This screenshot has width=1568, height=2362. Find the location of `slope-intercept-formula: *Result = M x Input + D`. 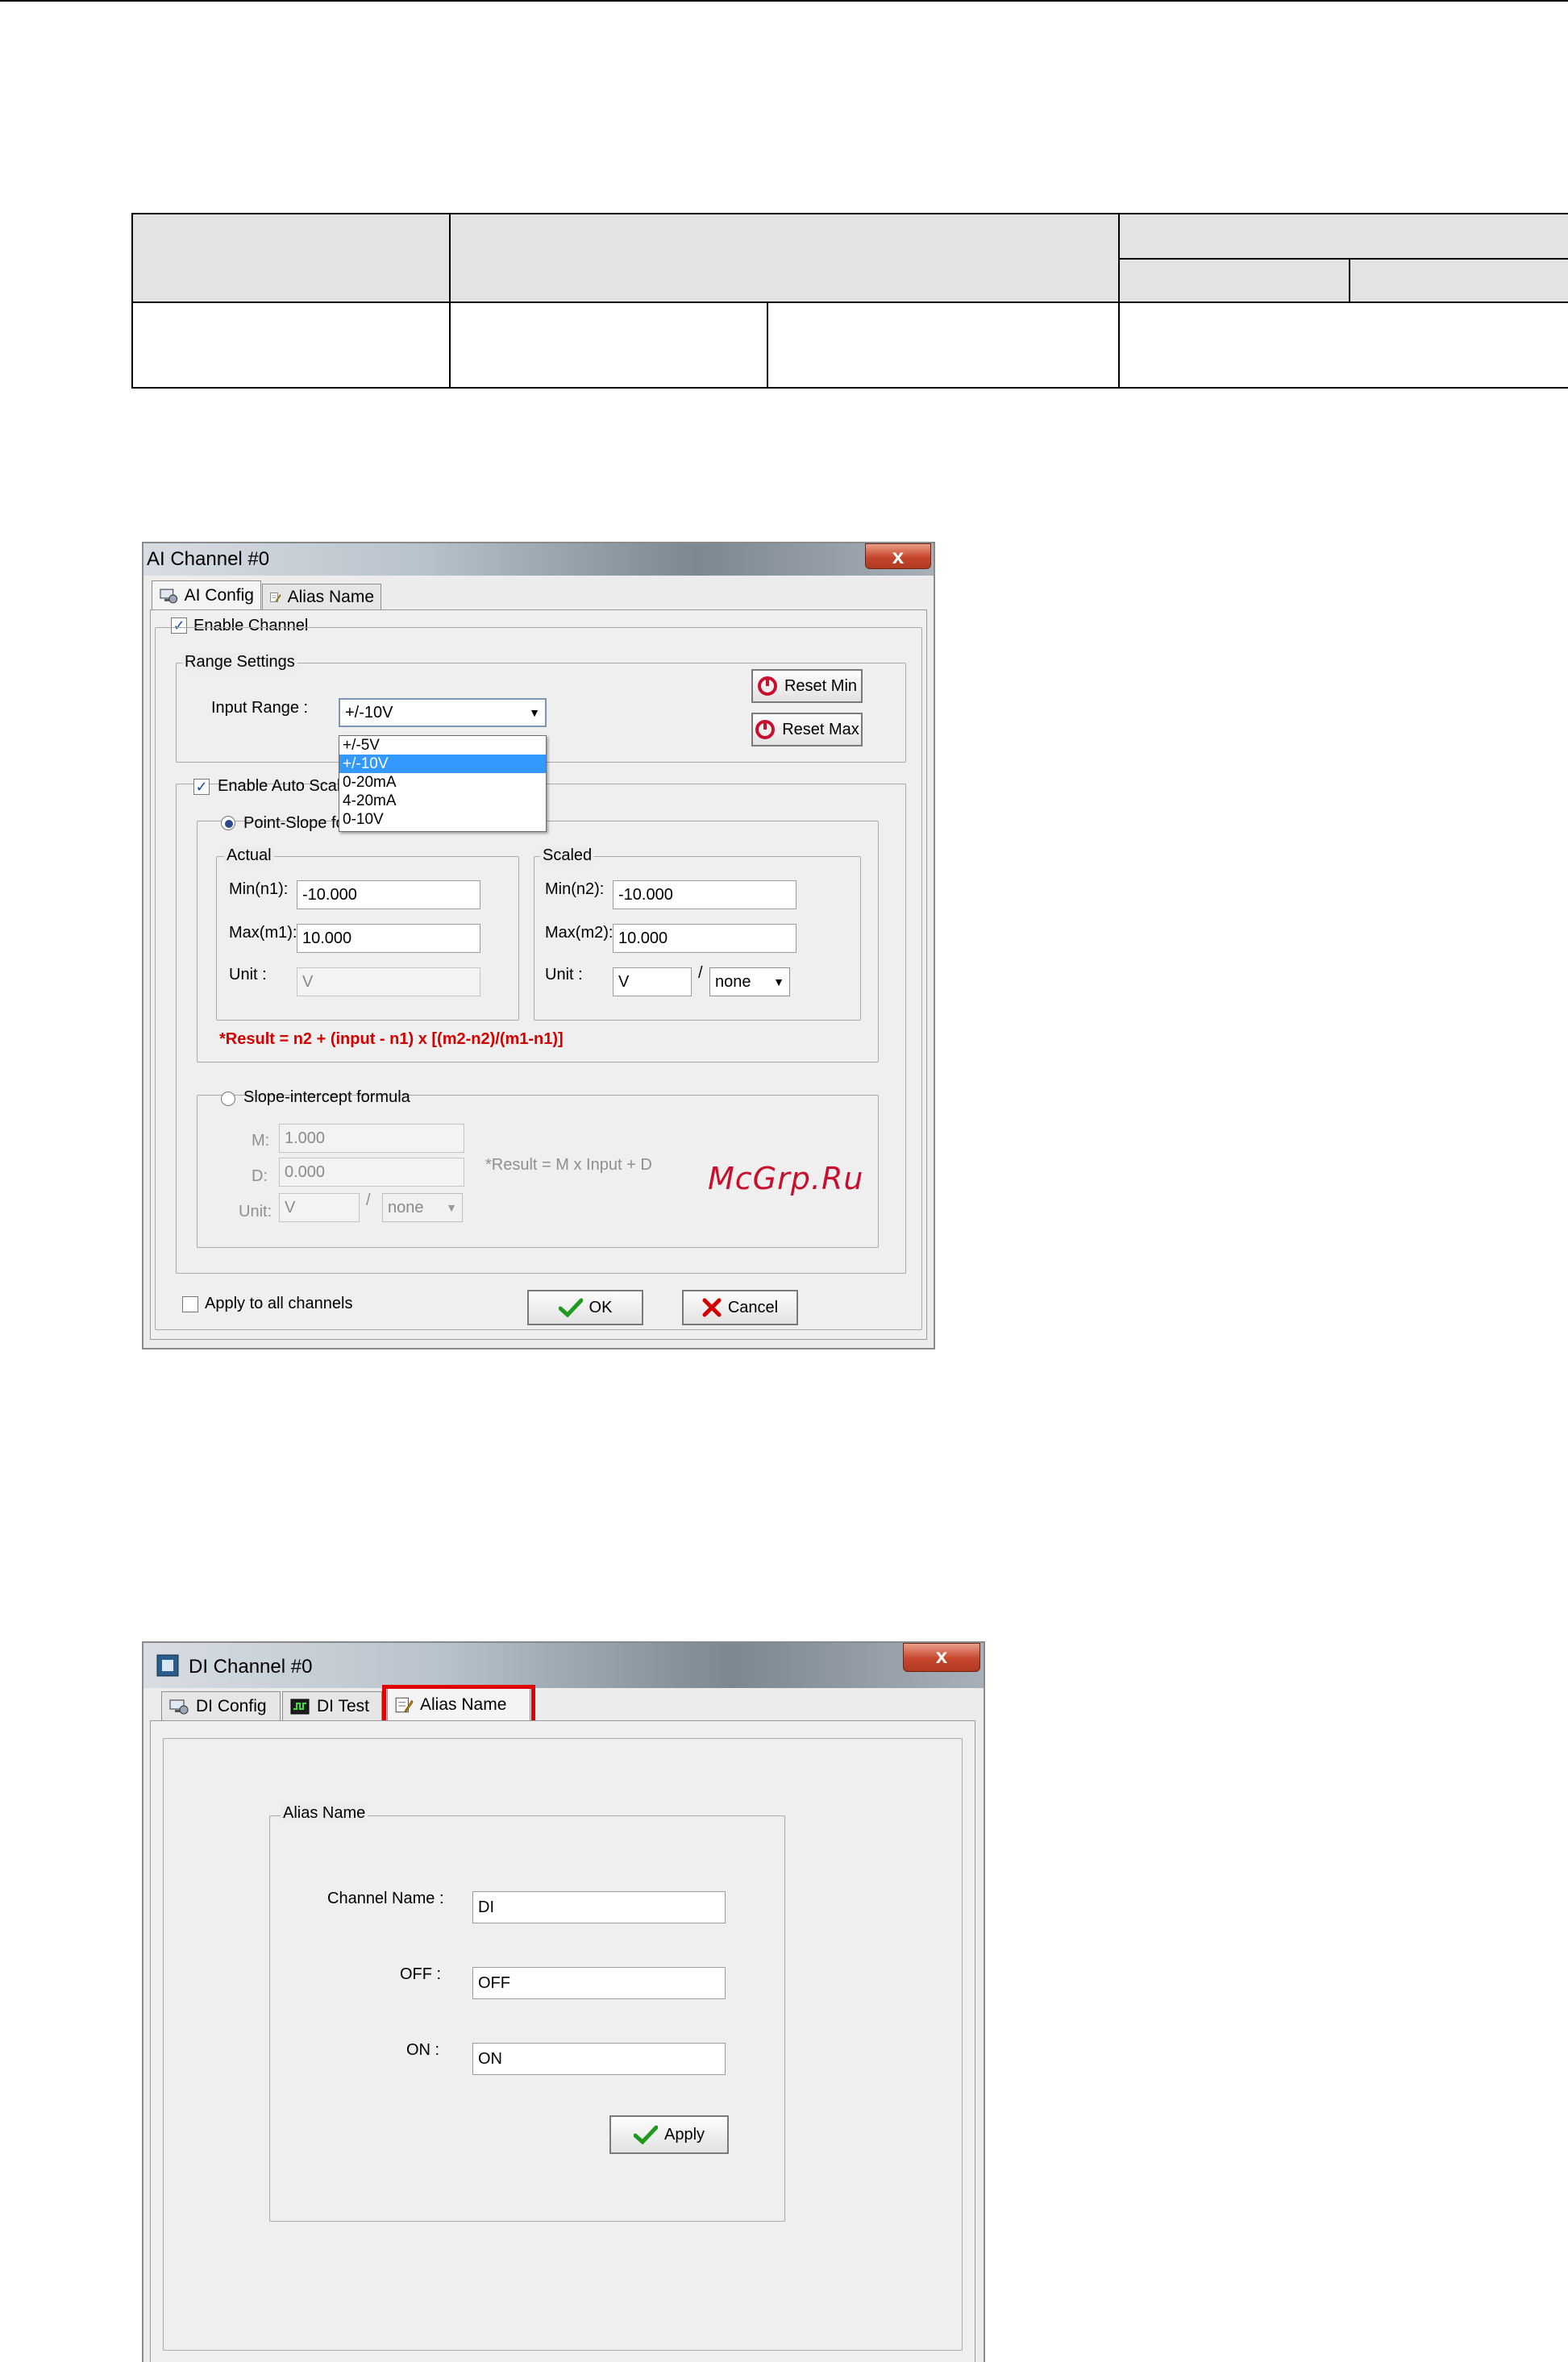

slope-intercept-formula: *Result = M x Input + D is located at coordinates (568, 1165).